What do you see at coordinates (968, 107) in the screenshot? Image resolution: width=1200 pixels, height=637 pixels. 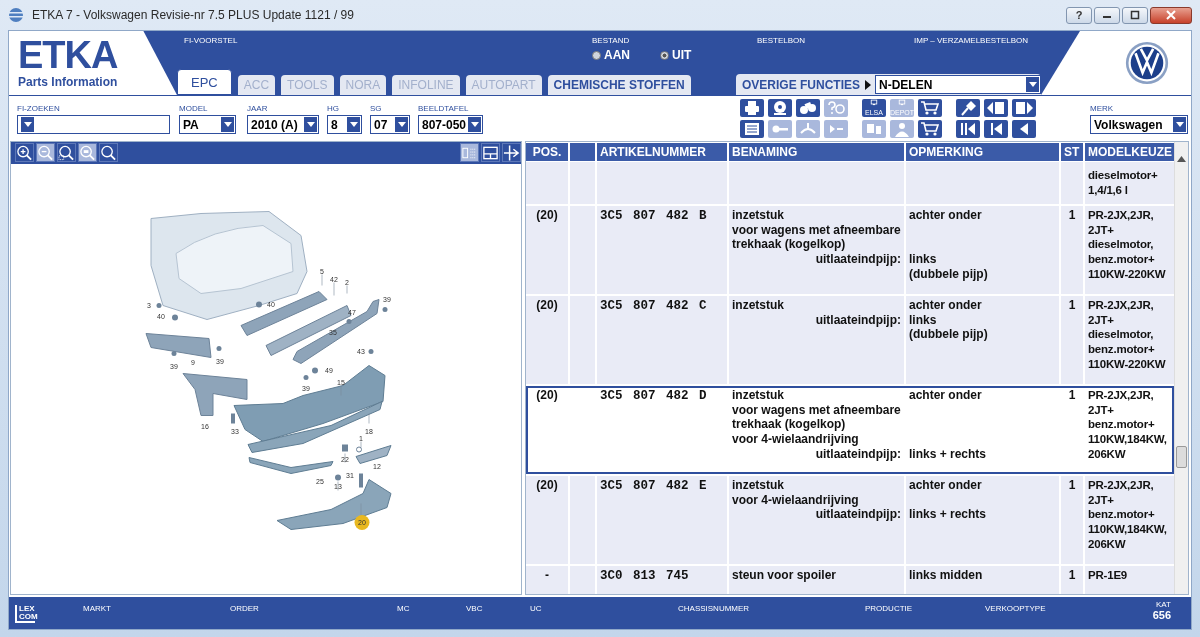 I see `pin-button` at bounding box center [968, 107].